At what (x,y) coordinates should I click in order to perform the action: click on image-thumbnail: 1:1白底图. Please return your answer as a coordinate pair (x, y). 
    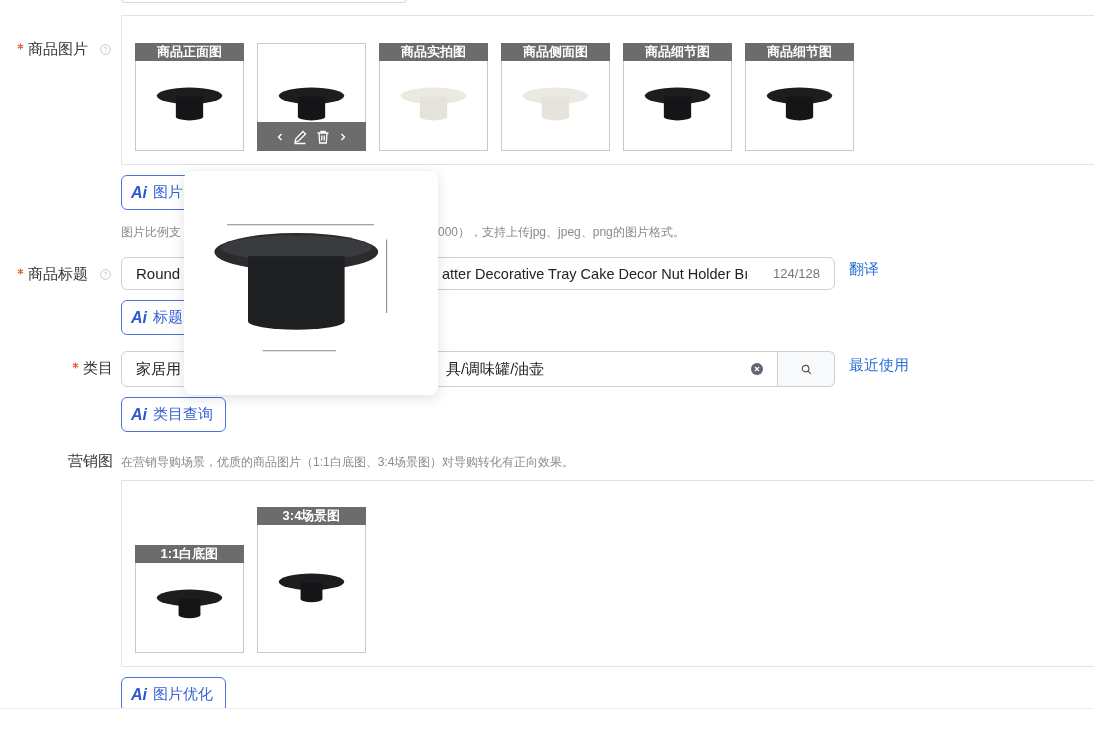
    Looking at the image, I should click on (189, 599).